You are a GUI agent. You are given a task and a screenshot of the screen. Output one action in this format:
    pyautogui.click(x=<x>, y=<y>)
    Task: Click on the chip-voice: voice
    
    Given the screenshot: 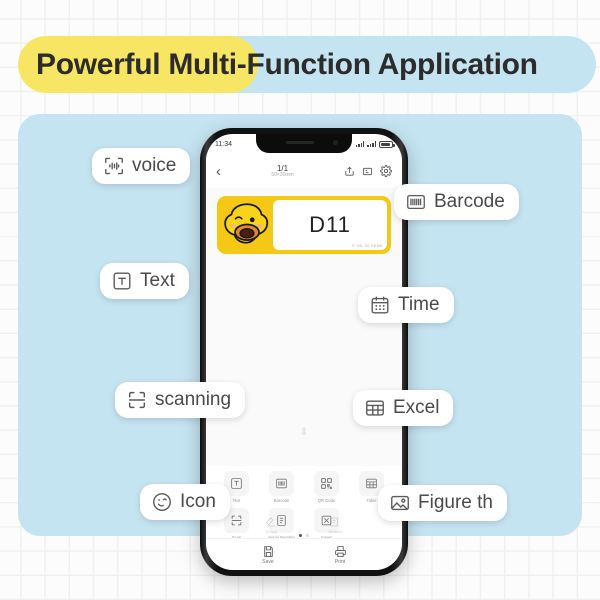 What is the action you would take?
    pyautogui.click(x=141, y=166)
    